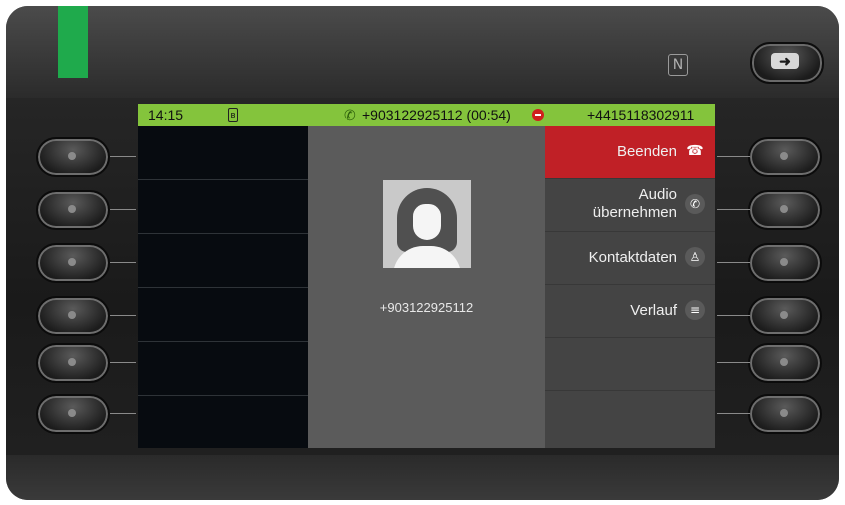 This screenshot has height=505, width=845. What do you see at coordinates (427, 224) in the screenshot?
I see `avatar` at bounding box center [427, 224].